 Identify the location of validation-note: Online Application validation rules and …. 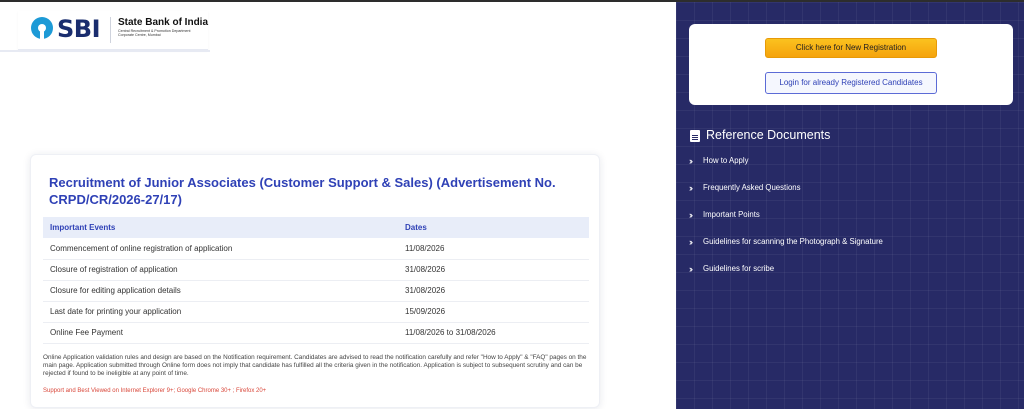
(315, 365).